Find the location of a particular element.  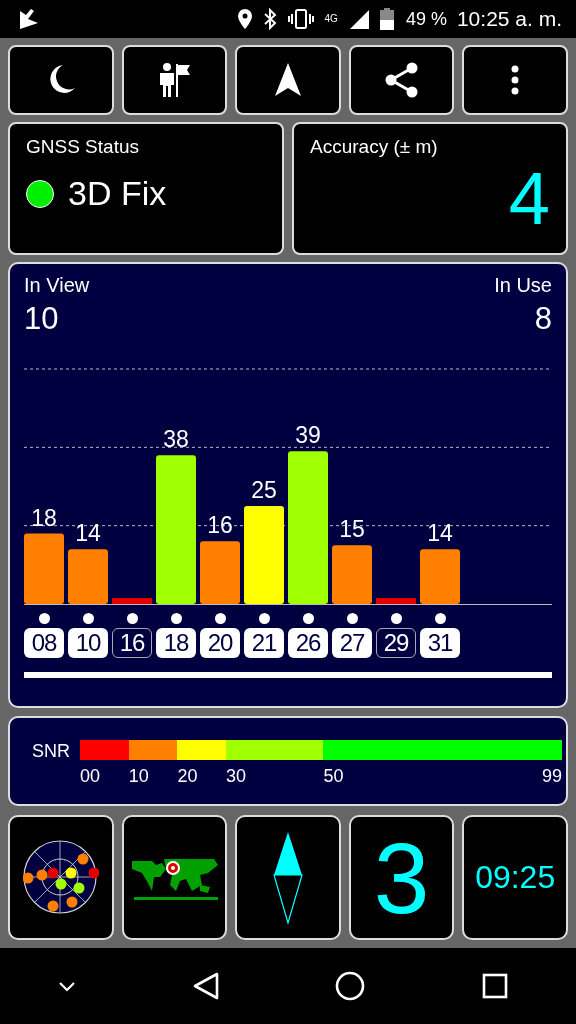

in-view-count: 10 is located at coordinates (42, 319).